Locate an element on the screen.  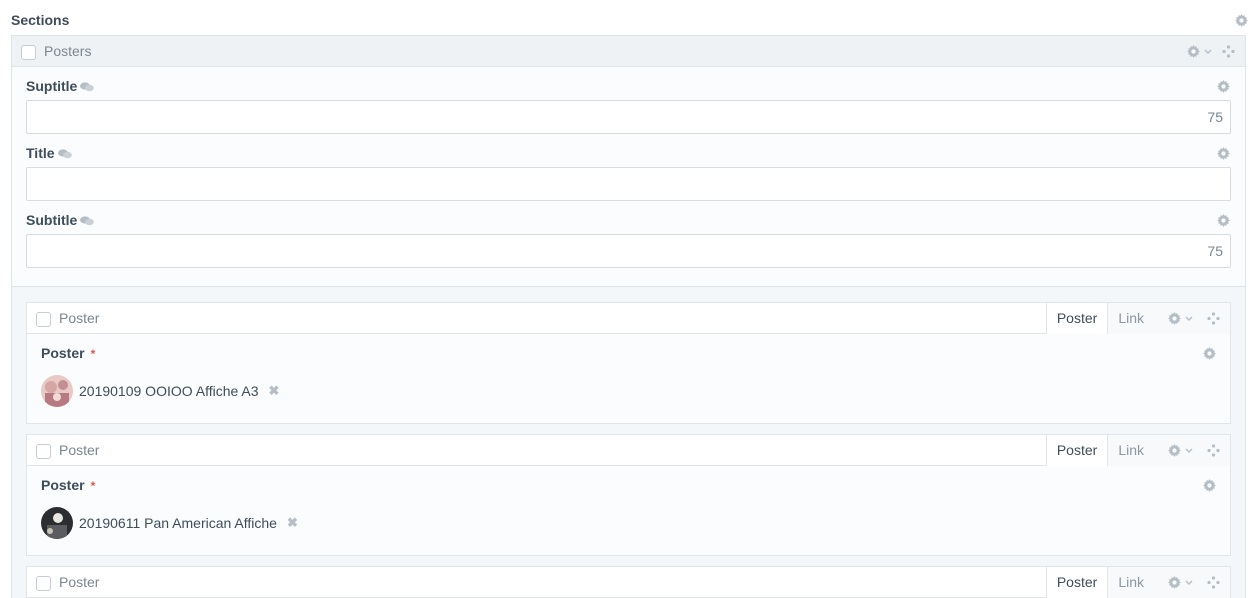
block-actions is located at coordinates (1211, 51).